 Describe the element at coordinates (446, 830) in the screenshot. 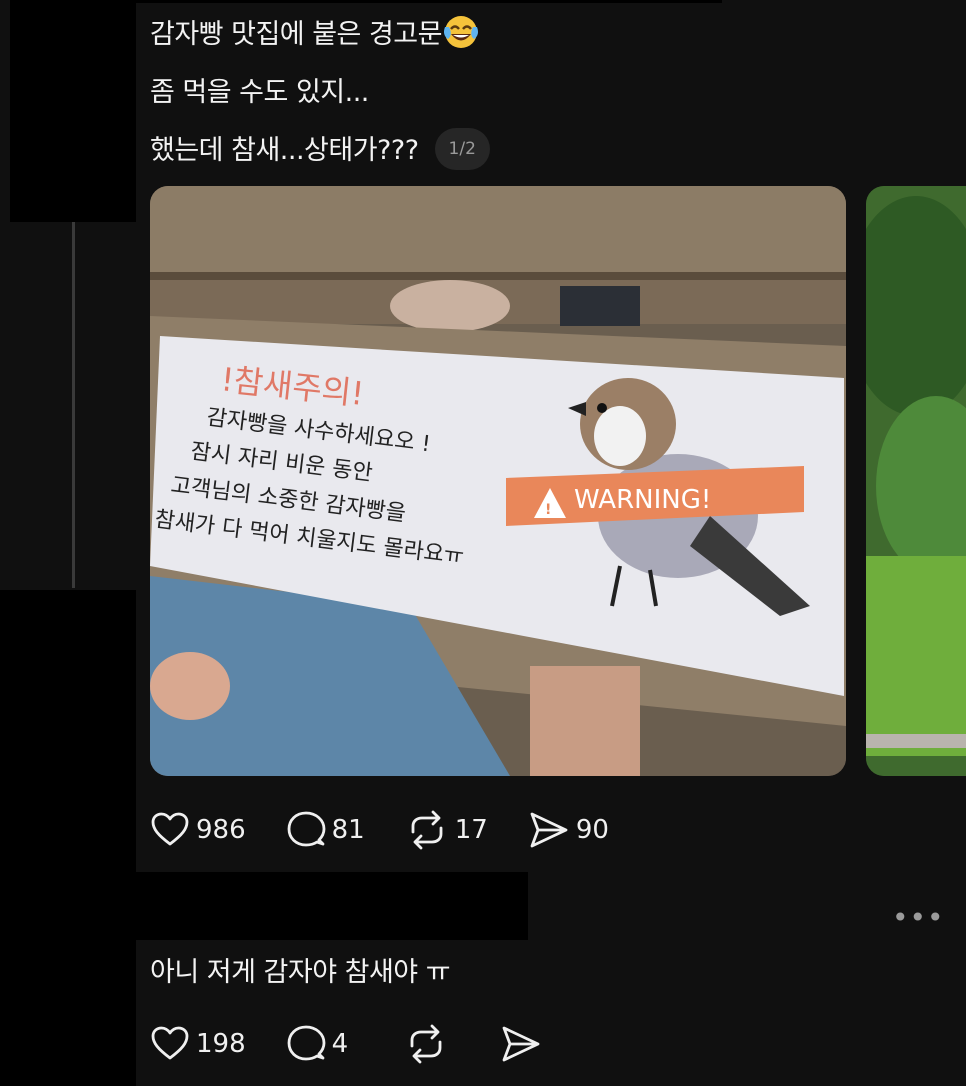

I see `repost-button: 17` at that location.